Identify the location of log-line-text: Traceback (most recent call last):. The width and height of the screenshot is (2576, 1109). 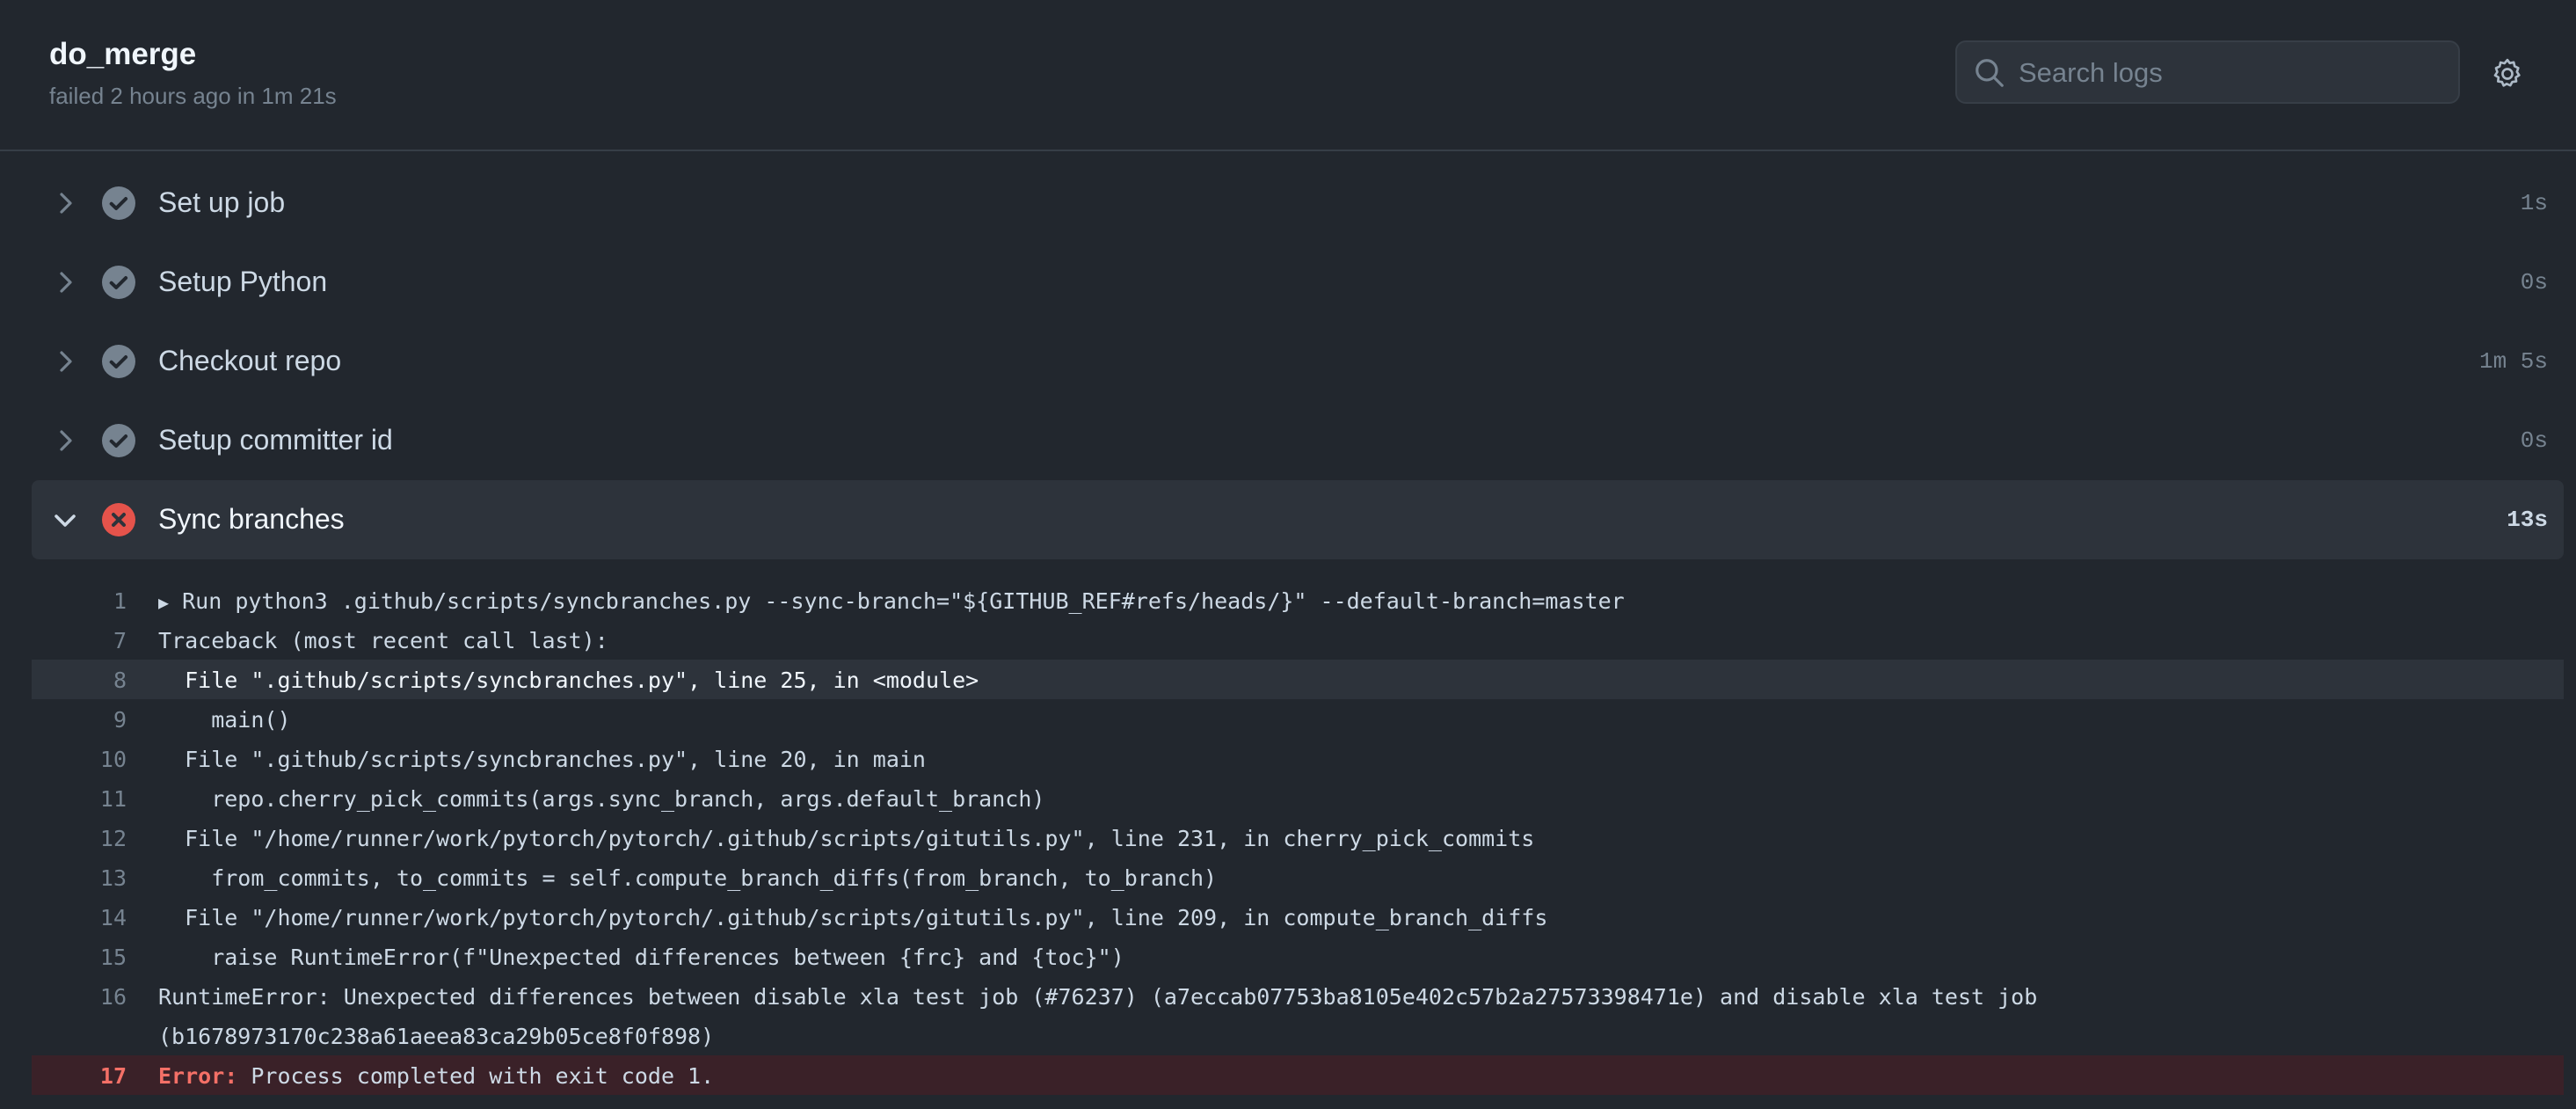
(383, 640).